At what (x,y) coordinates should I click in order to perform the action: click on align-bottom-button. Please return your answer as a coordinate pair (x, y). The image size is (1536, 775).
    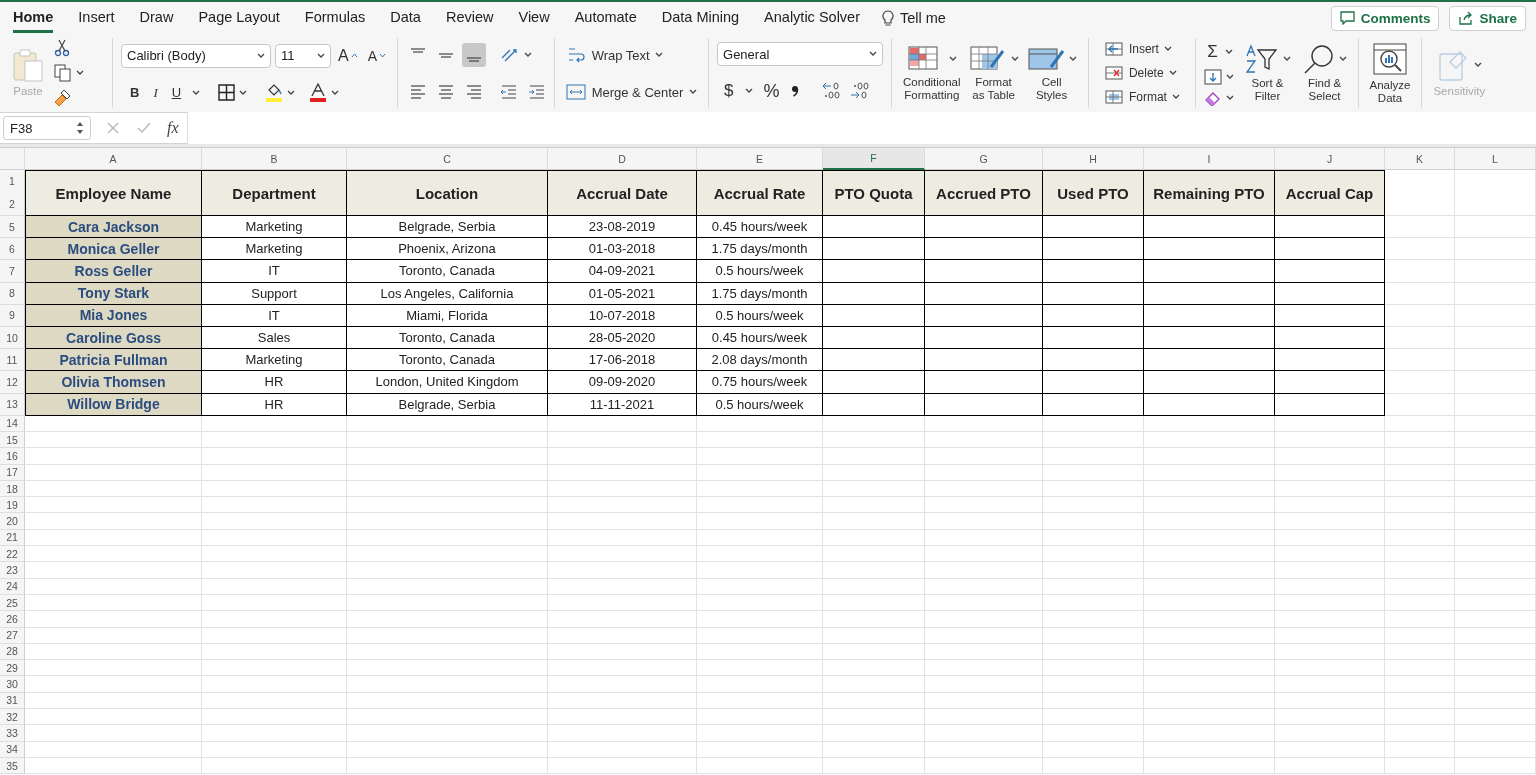
    Looking at the image, I should click on (474, 55).